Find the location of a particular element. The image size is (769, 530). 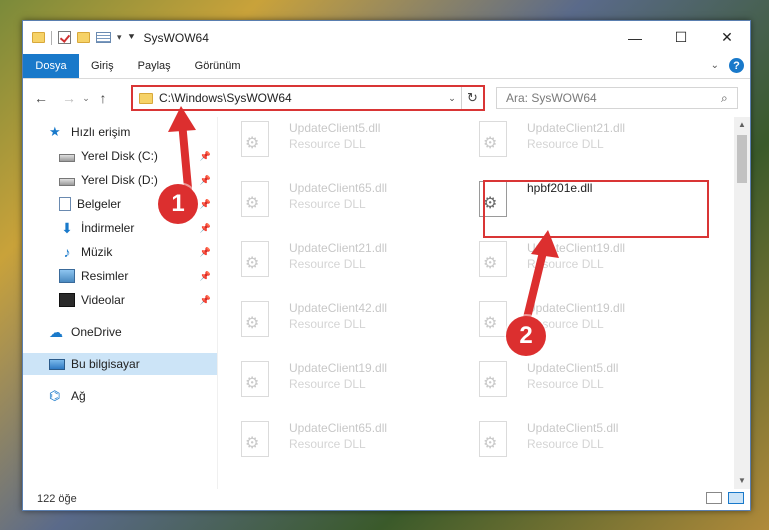

search-icon: ⌕ is located at coordinates (729, 98).